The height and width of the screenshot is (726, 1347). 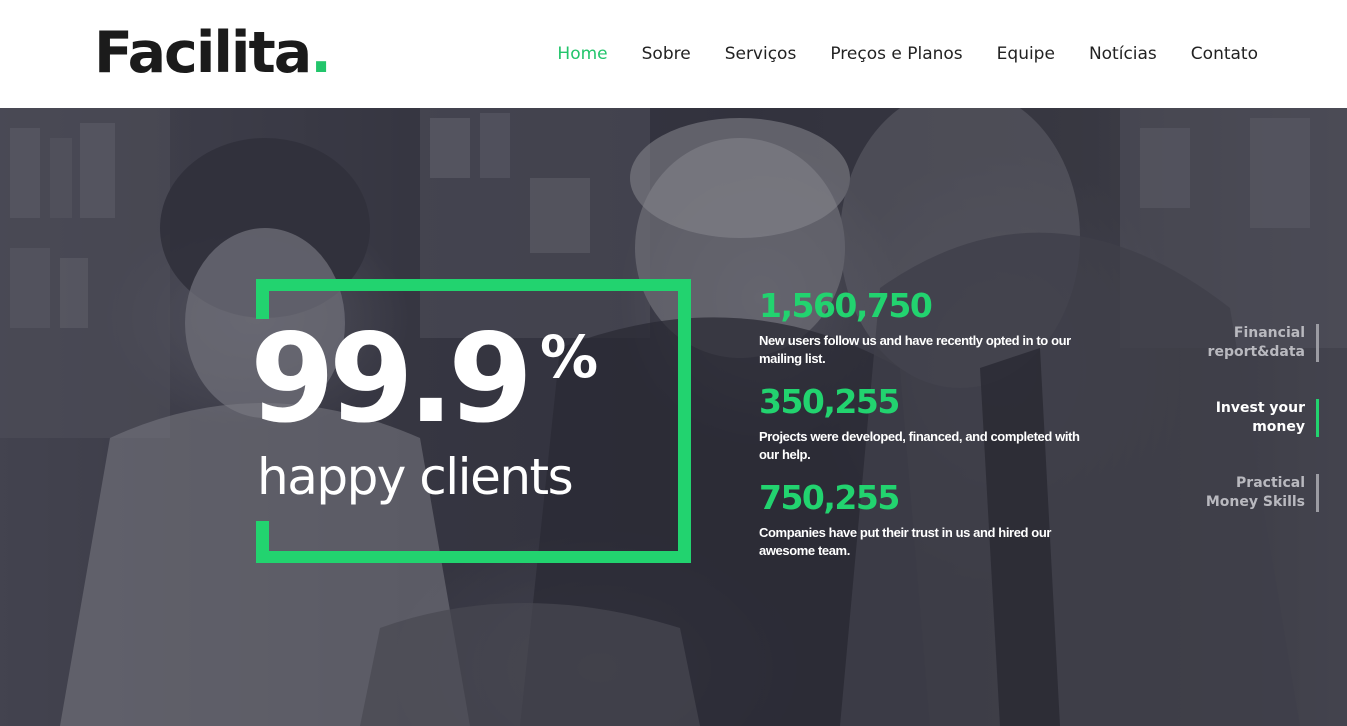 What do you see at coordinates (473, 557) in the screenshot?
I see `frame-bottom` at bounding box center [473, 557].